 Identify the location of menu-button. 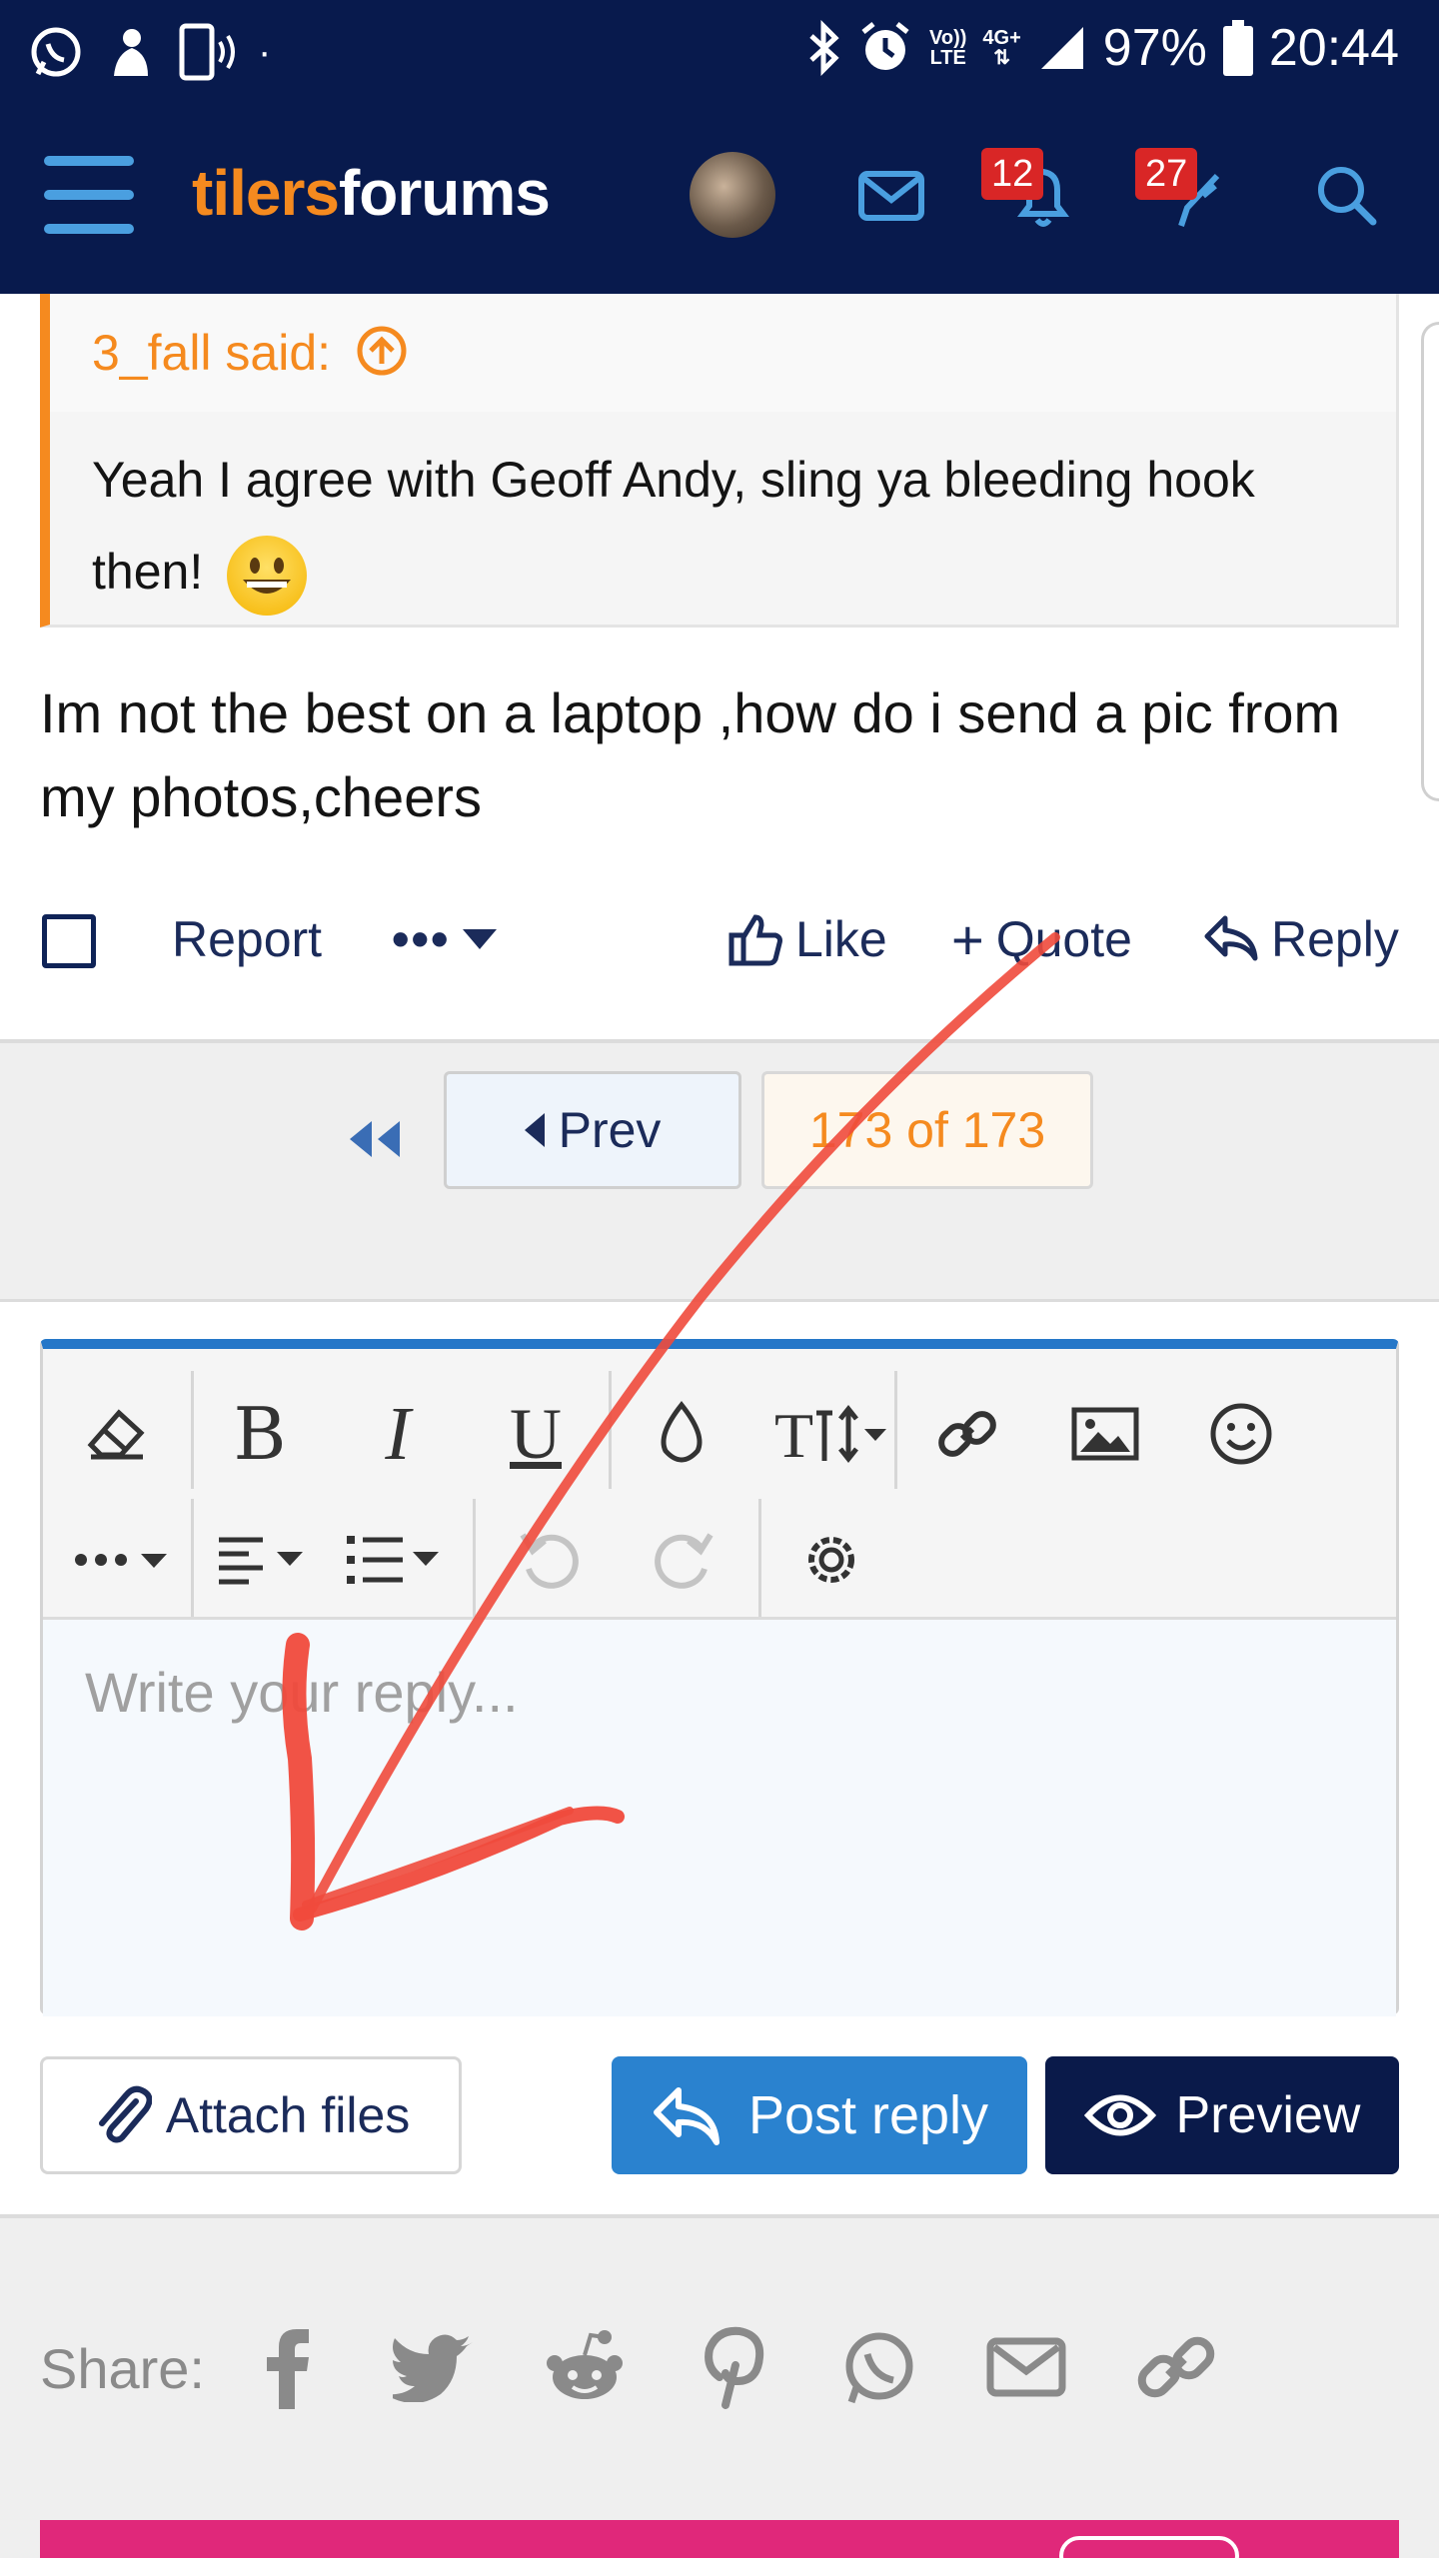
(89, 195).